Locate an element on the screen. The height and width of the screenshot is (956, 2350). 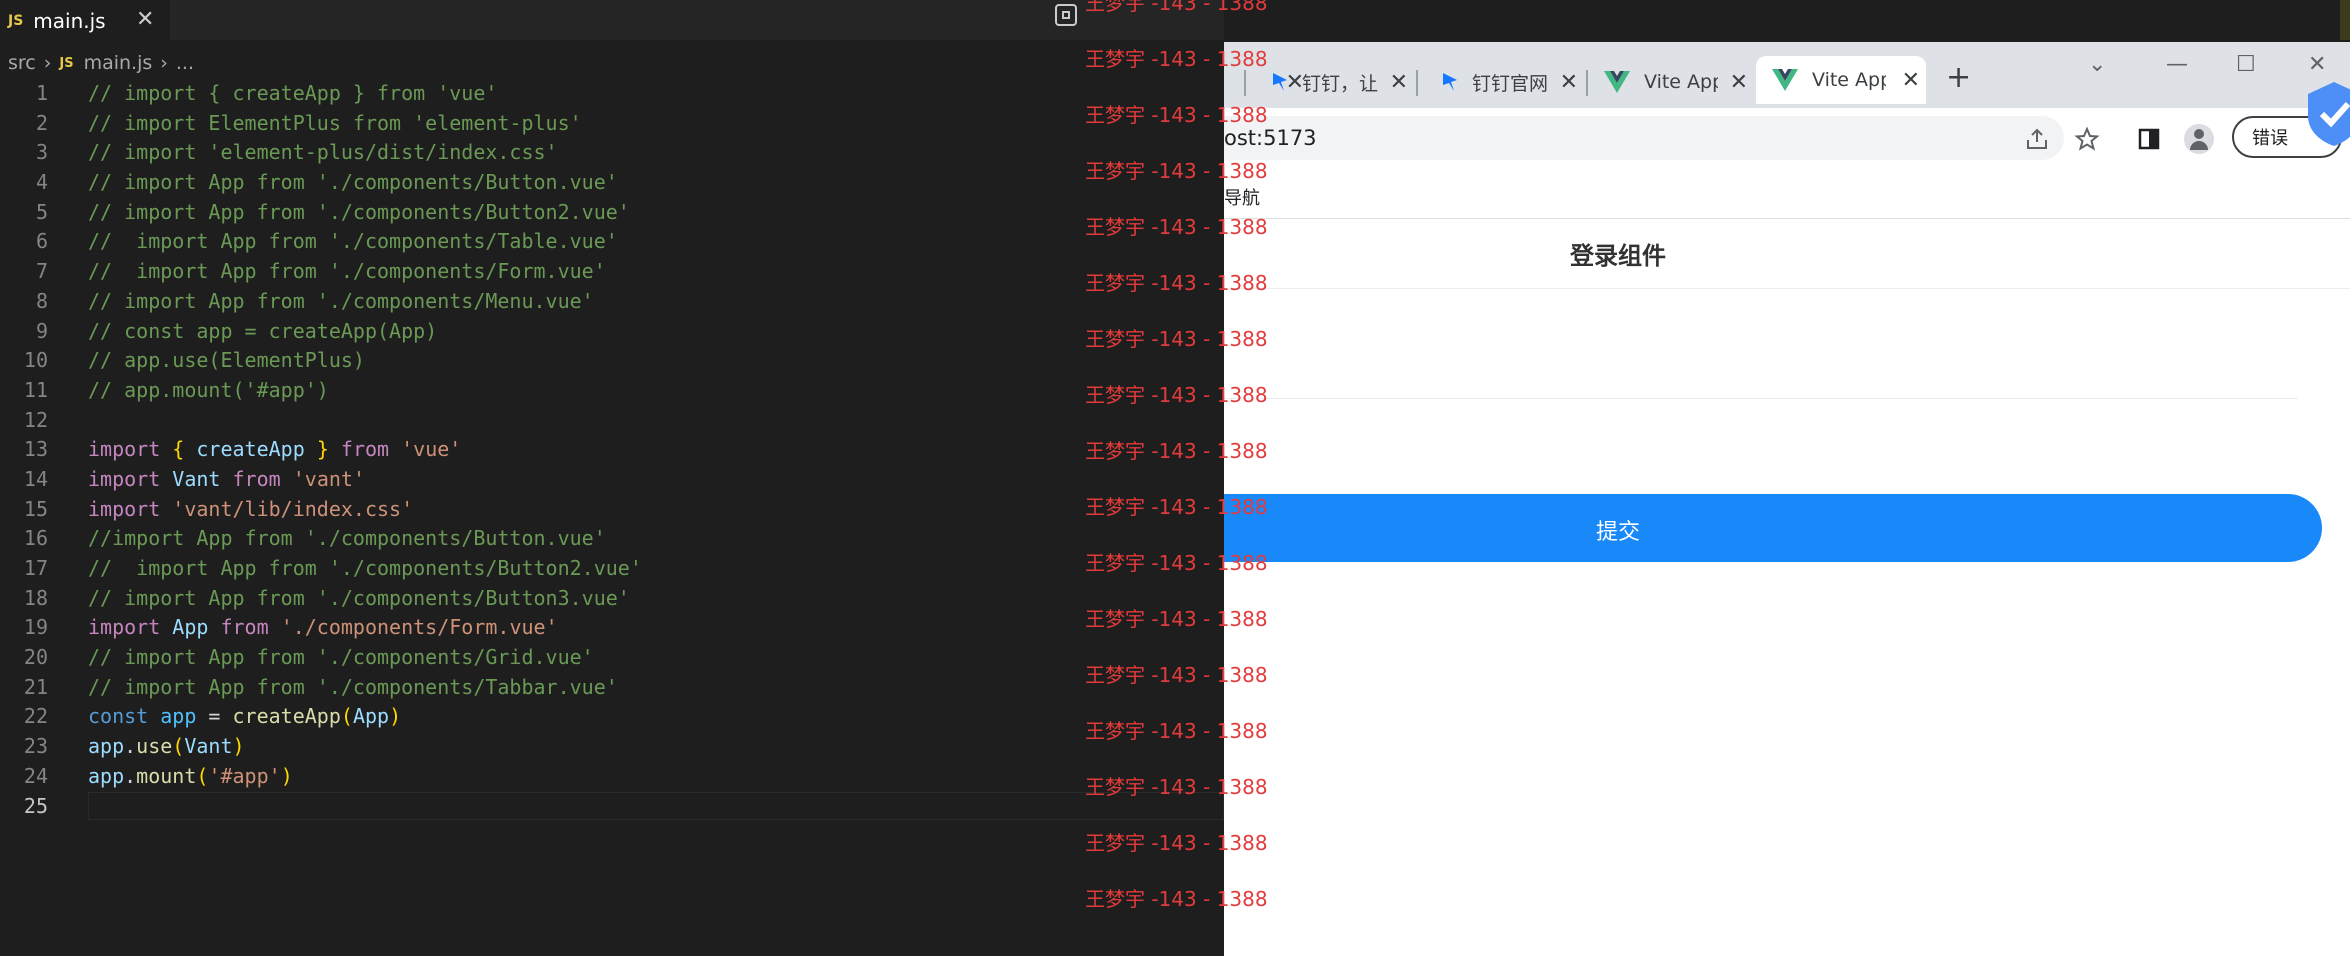
vue-icon is located at coordinates (1617, 82).